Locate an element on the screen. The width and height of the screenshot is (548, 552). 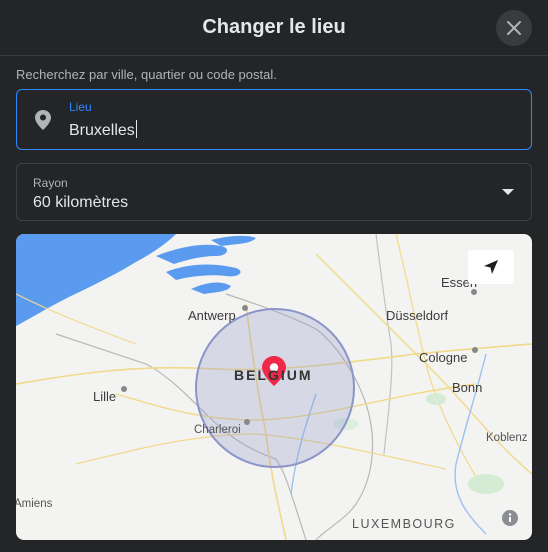
location-value: Bruxelles is located at coordinates (102, 130).